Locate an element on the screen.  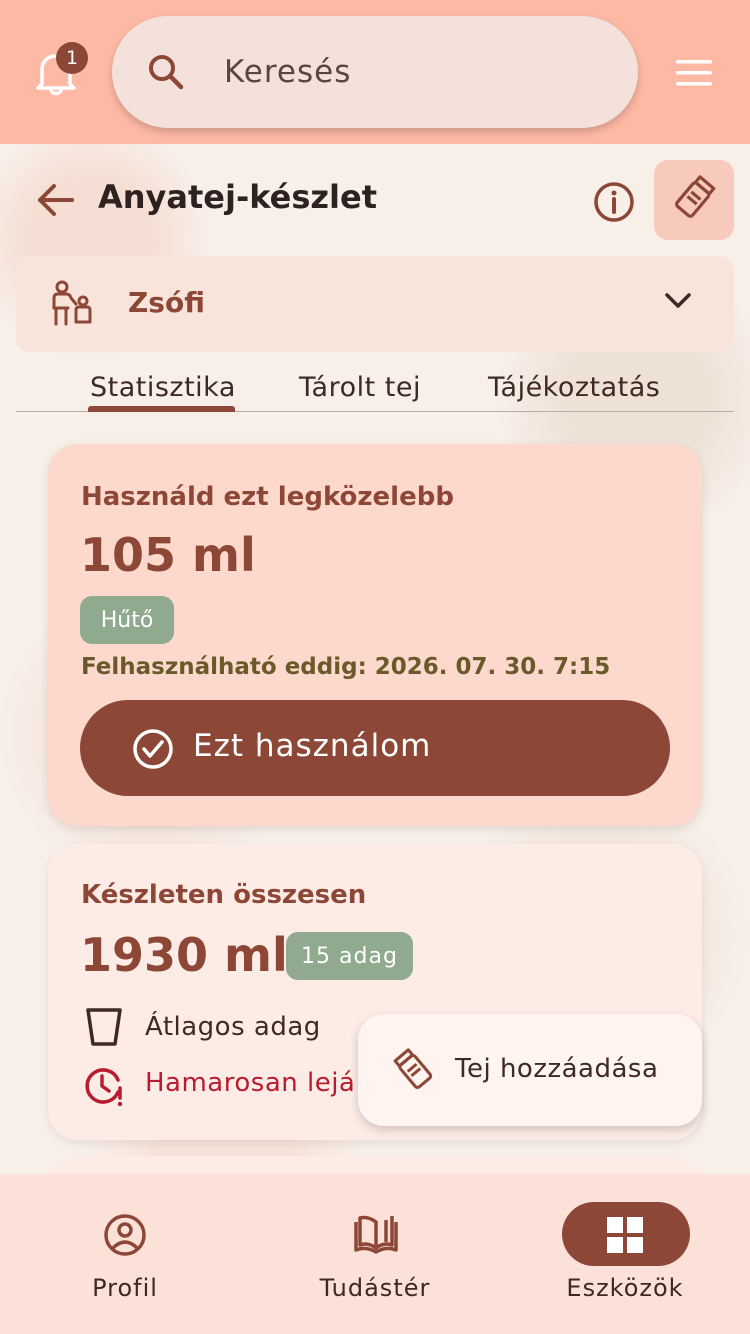
expiring-soon-label: Hamarosan lejá is located at coordinates (250, 1083).